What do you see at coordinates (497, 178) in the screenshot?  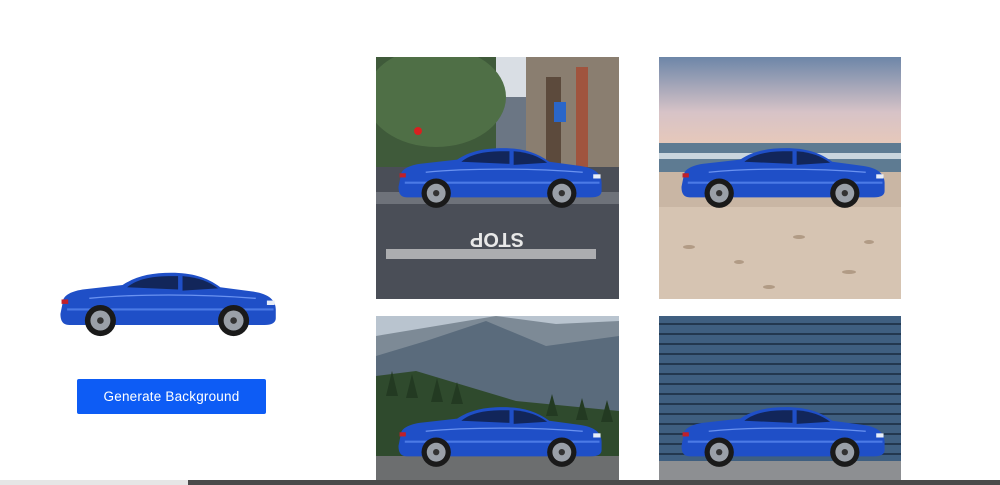 I see `result-image-city-street: STOP` at bounding box center [497, 178].